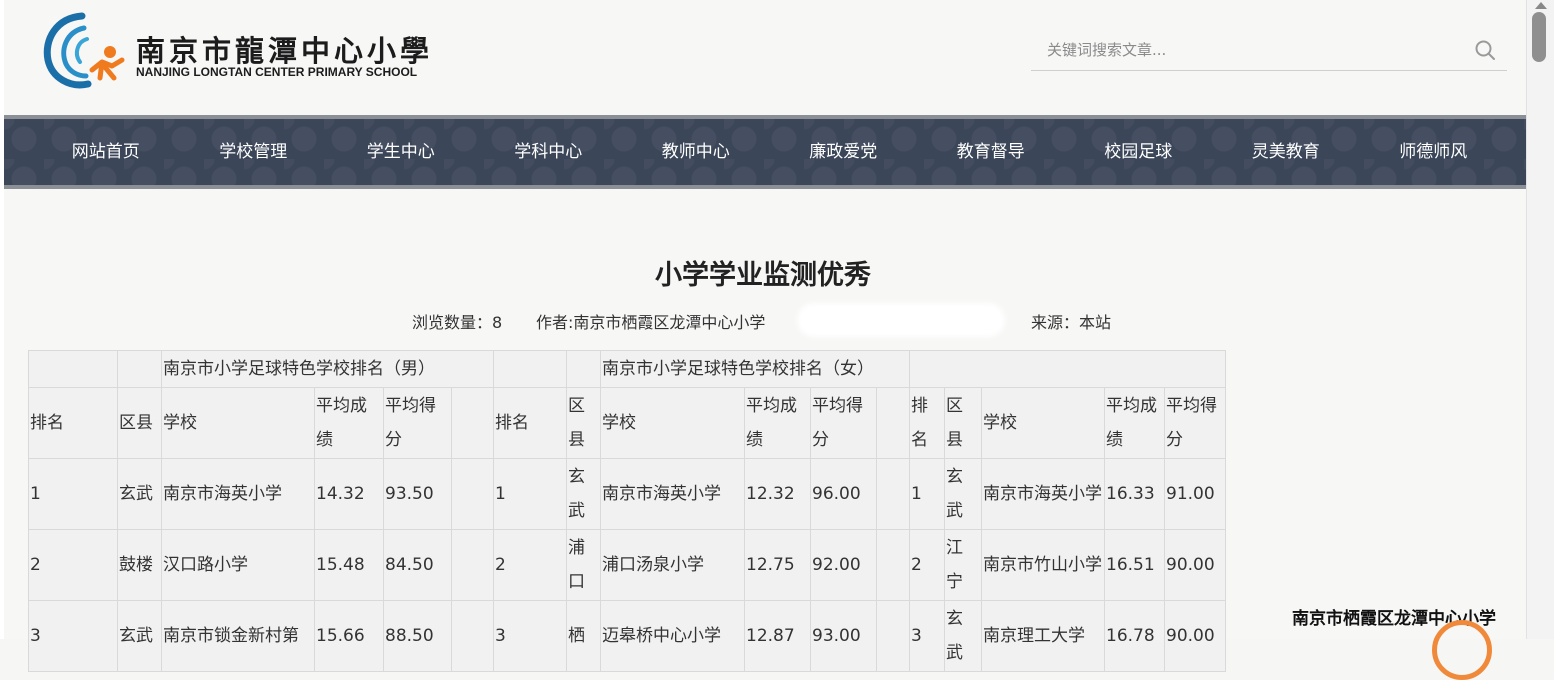 The height and width of the screenshot is (680, 1554). Describe the element at coordinates (1540, 319) in the screenshot. I see `vertical-scrollbar` at that location.